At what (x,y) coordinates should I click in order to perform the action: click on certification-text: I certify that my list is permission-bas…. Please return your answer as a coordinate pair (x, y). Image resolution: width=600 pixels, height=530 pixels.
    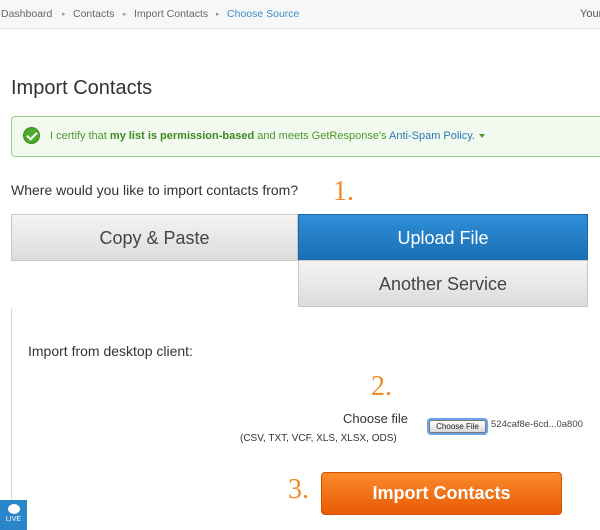
    Looking at the image, I should click on (267, 136).